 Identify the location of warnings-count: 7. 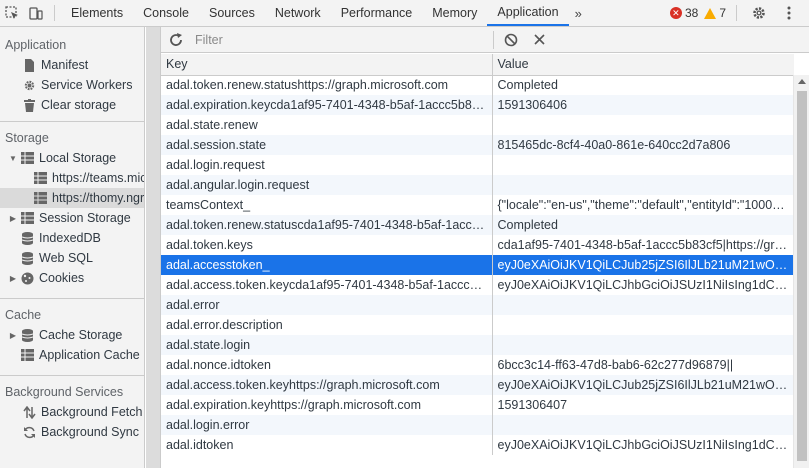
(722, 13).